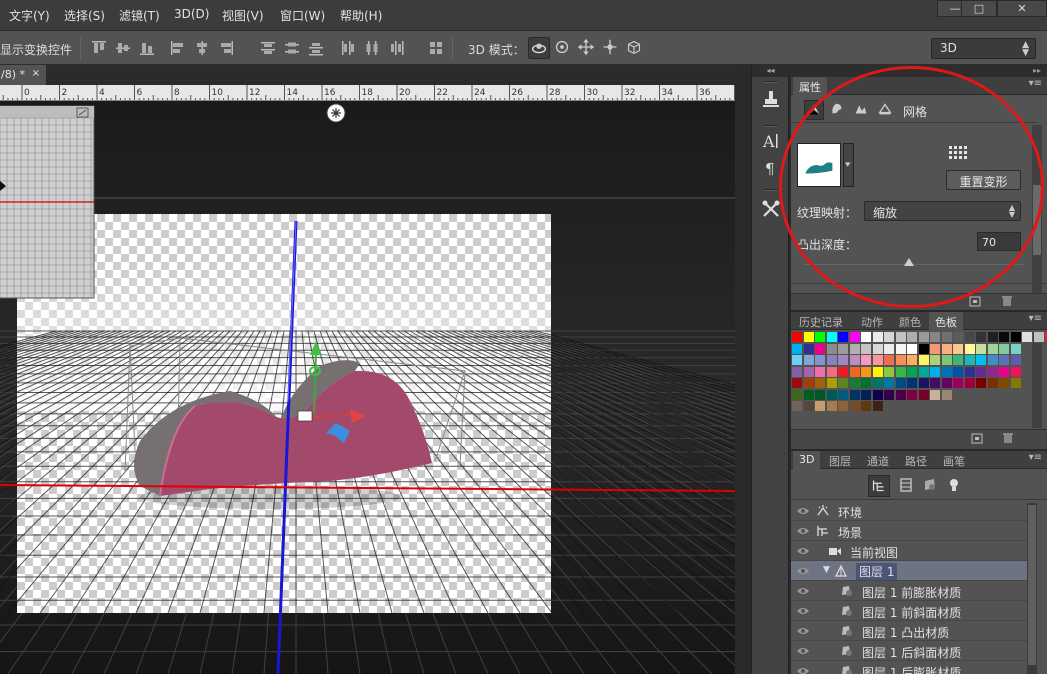  I want to click on tab-brushes: 画笔, so click(954, 460).